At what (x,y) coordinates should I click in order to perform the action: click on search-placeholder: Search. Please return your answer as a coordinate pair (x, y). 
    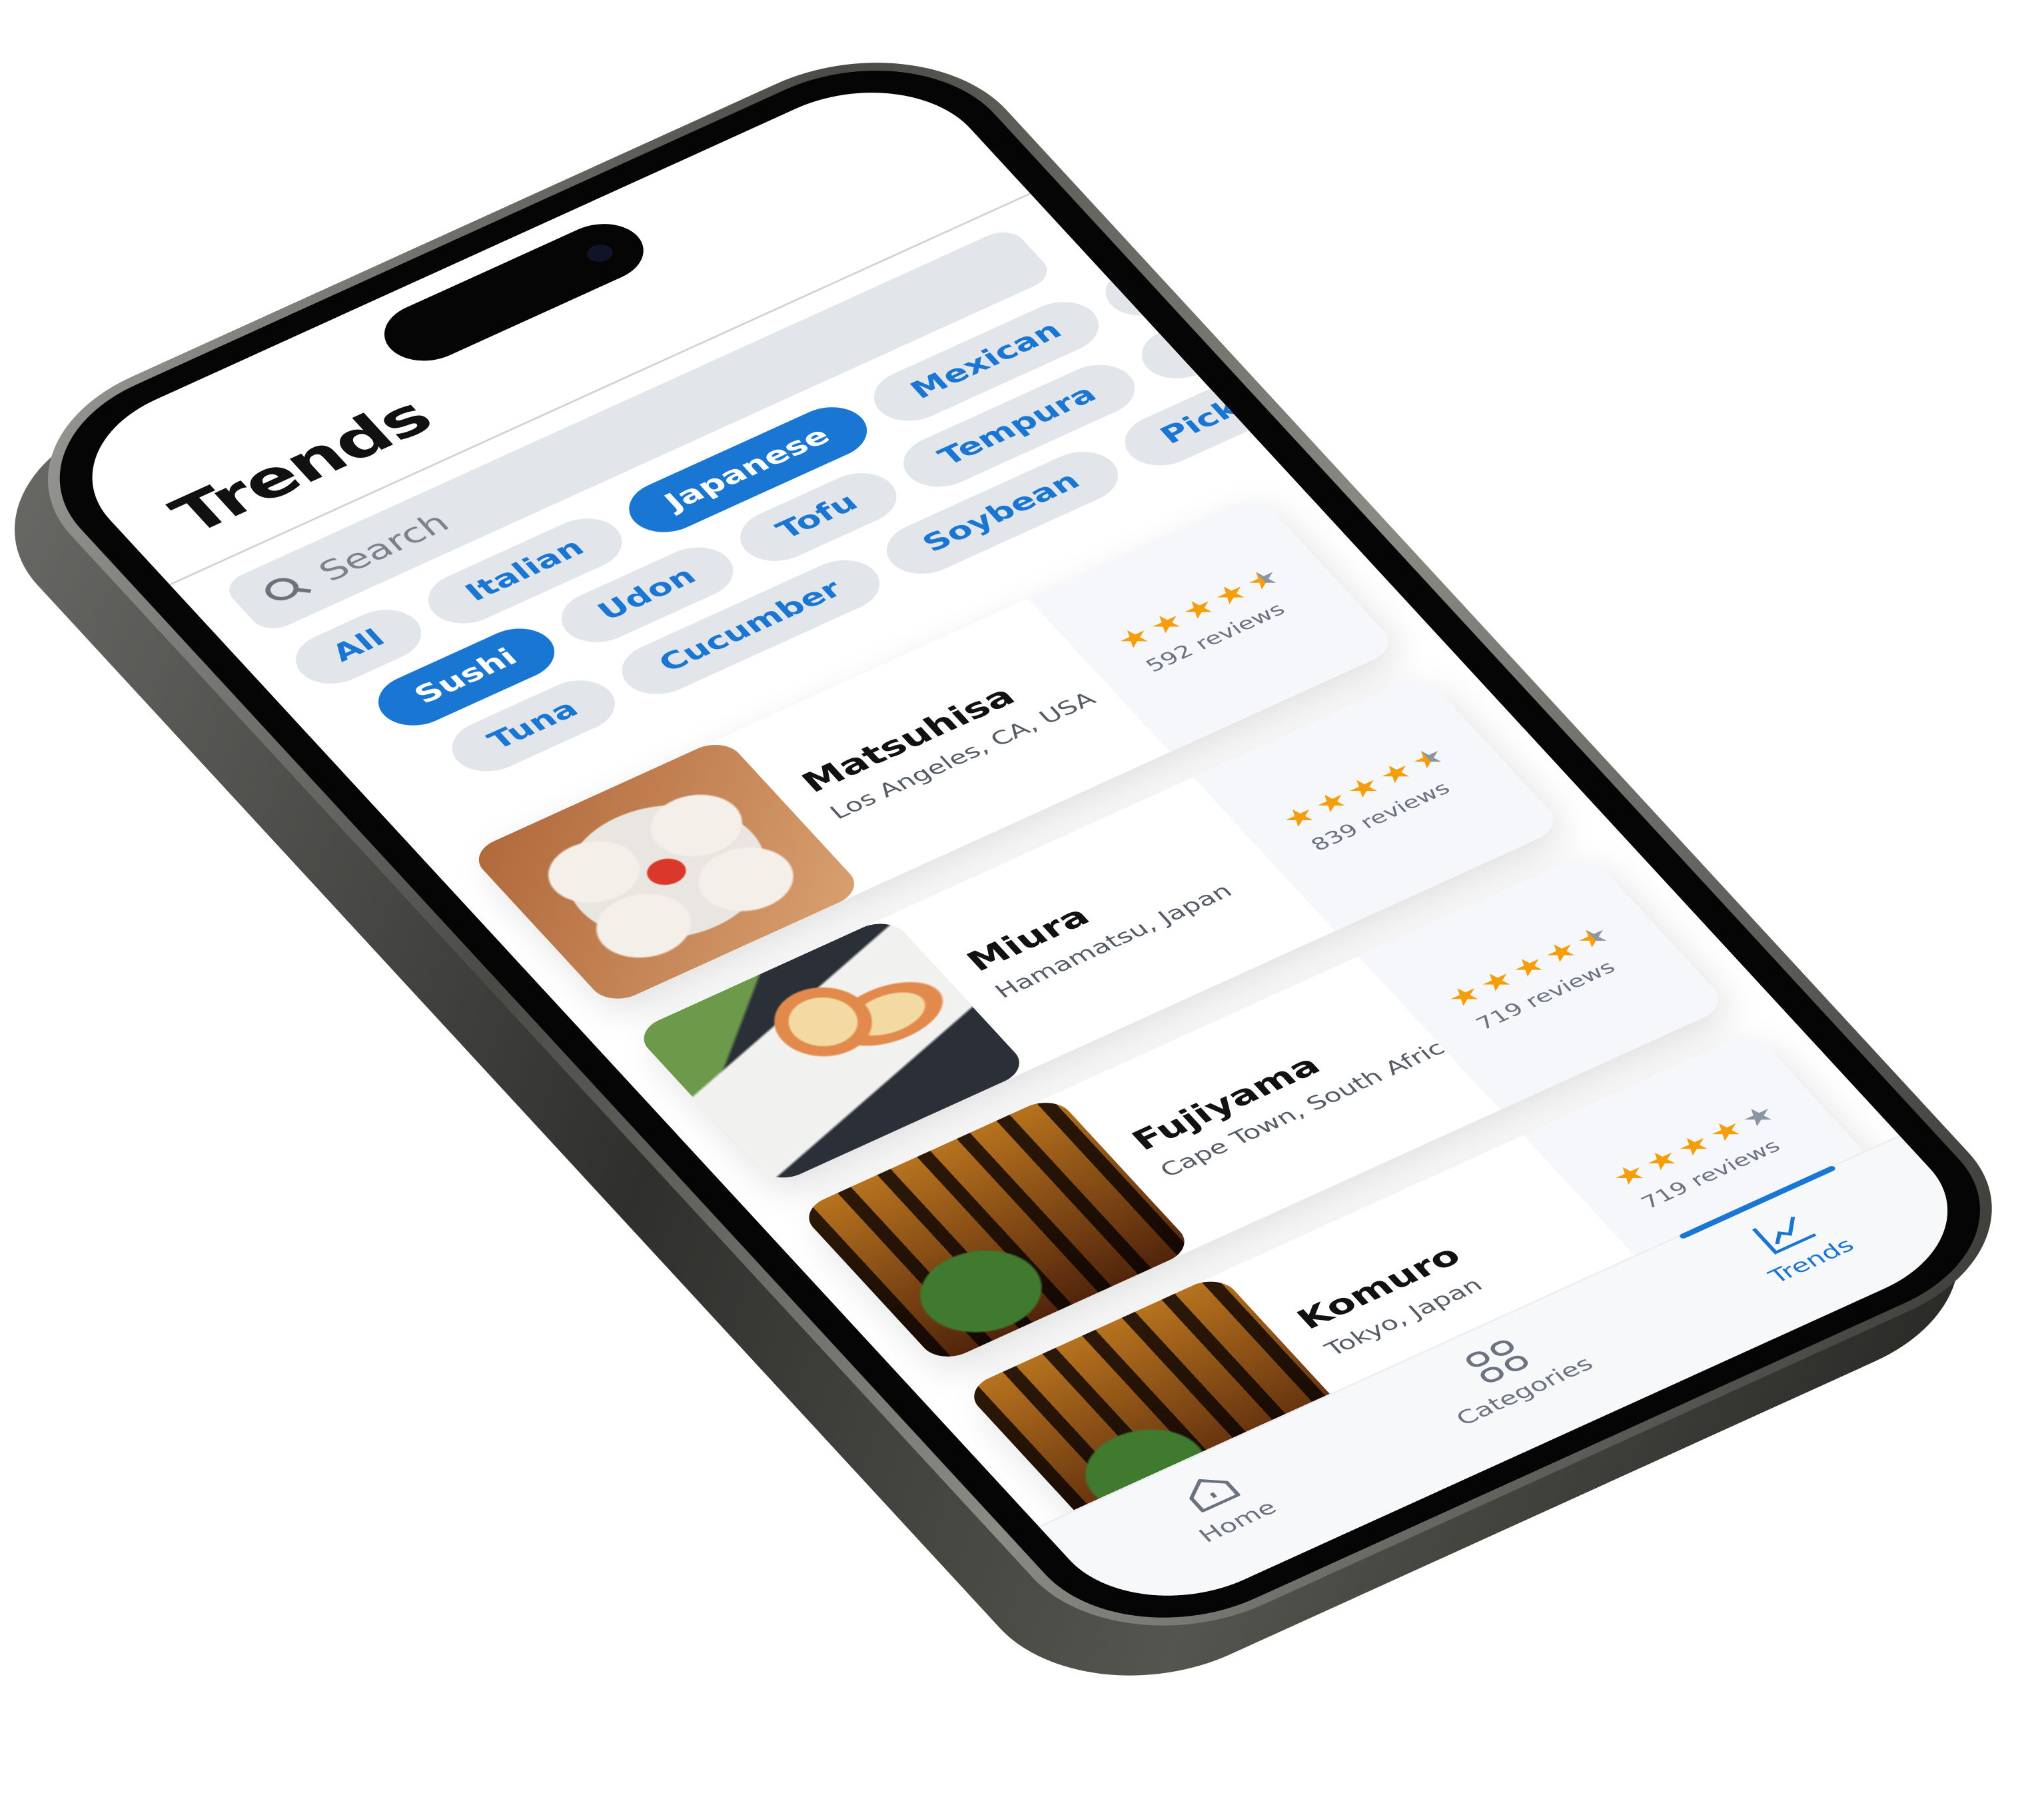
    Looking at the image, I should click on (383, 546).